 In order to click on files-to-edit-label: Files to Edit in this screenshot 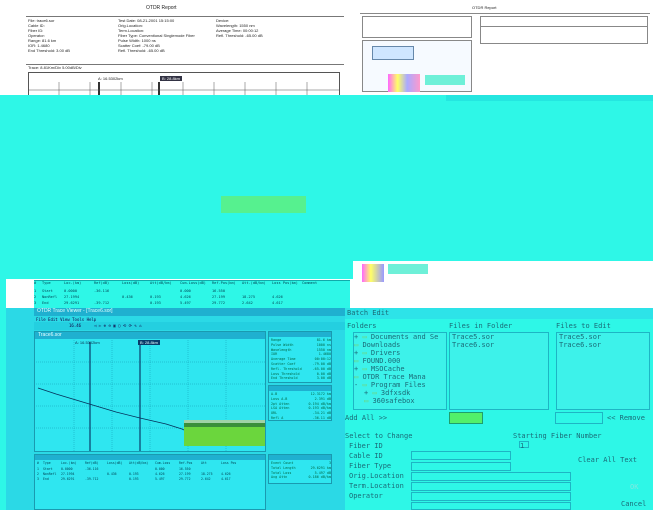, I will do `click(583, 326)`.